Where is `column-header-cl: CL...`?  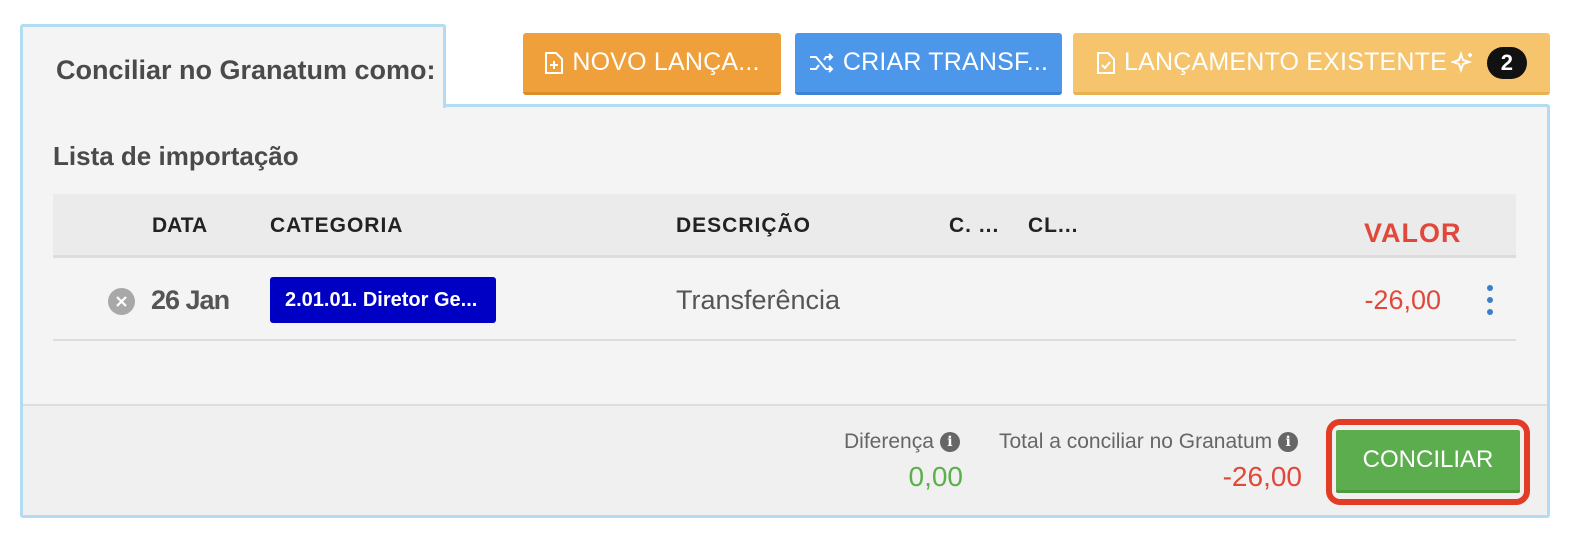 column-header-cl: CL... is located at coordinates (1053, 226).